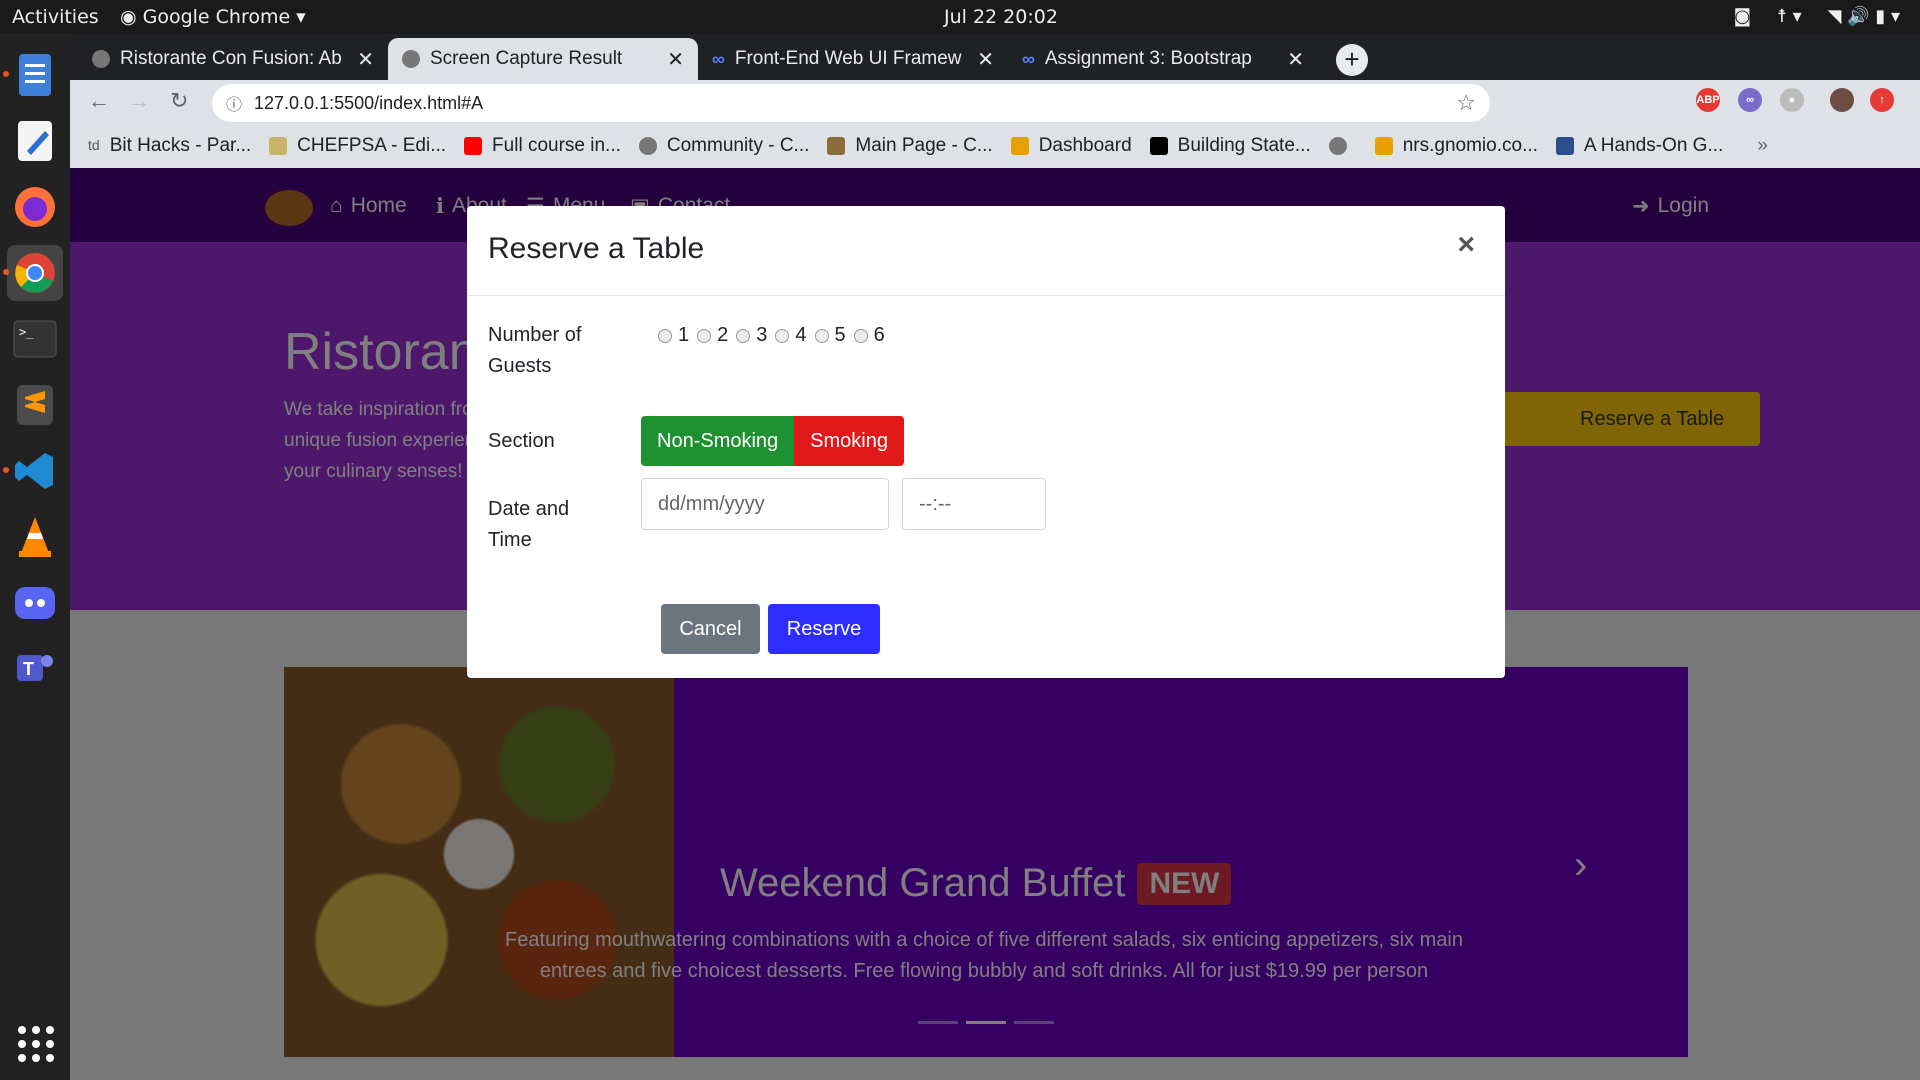  What do you see at coordinates (411, 59) in the screenshot?
I see `capture-icon` at bounding box center [411, 59].